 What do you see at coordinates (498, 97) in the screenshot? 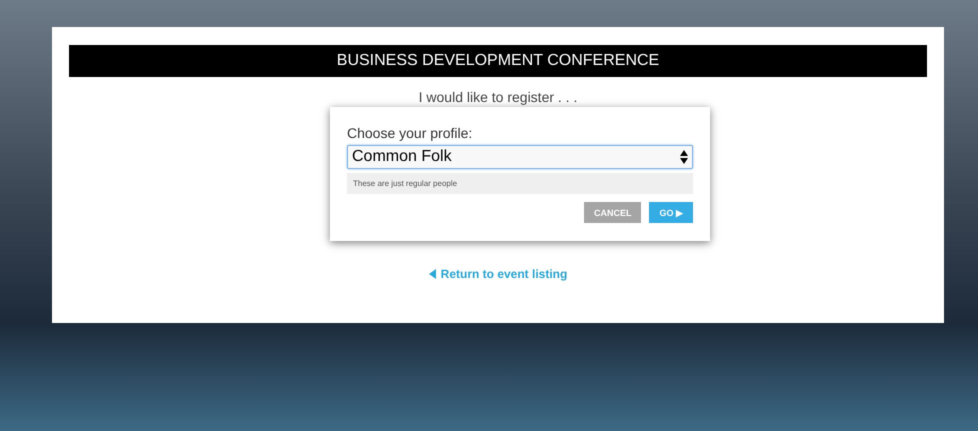
I see `register-prompt: I would like to register . . .` at bounding box center [498, 97].